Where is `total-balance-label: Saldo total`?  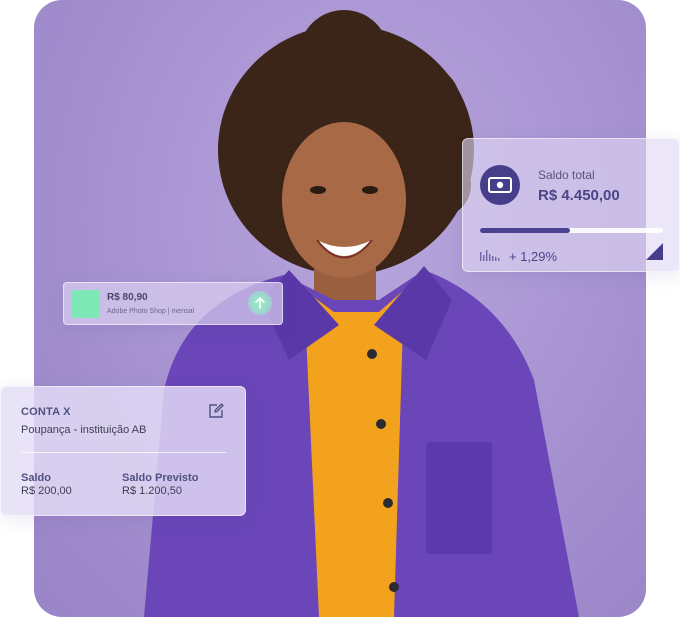 total-balance-label: Saldo total is located at coordinates (566, 175).